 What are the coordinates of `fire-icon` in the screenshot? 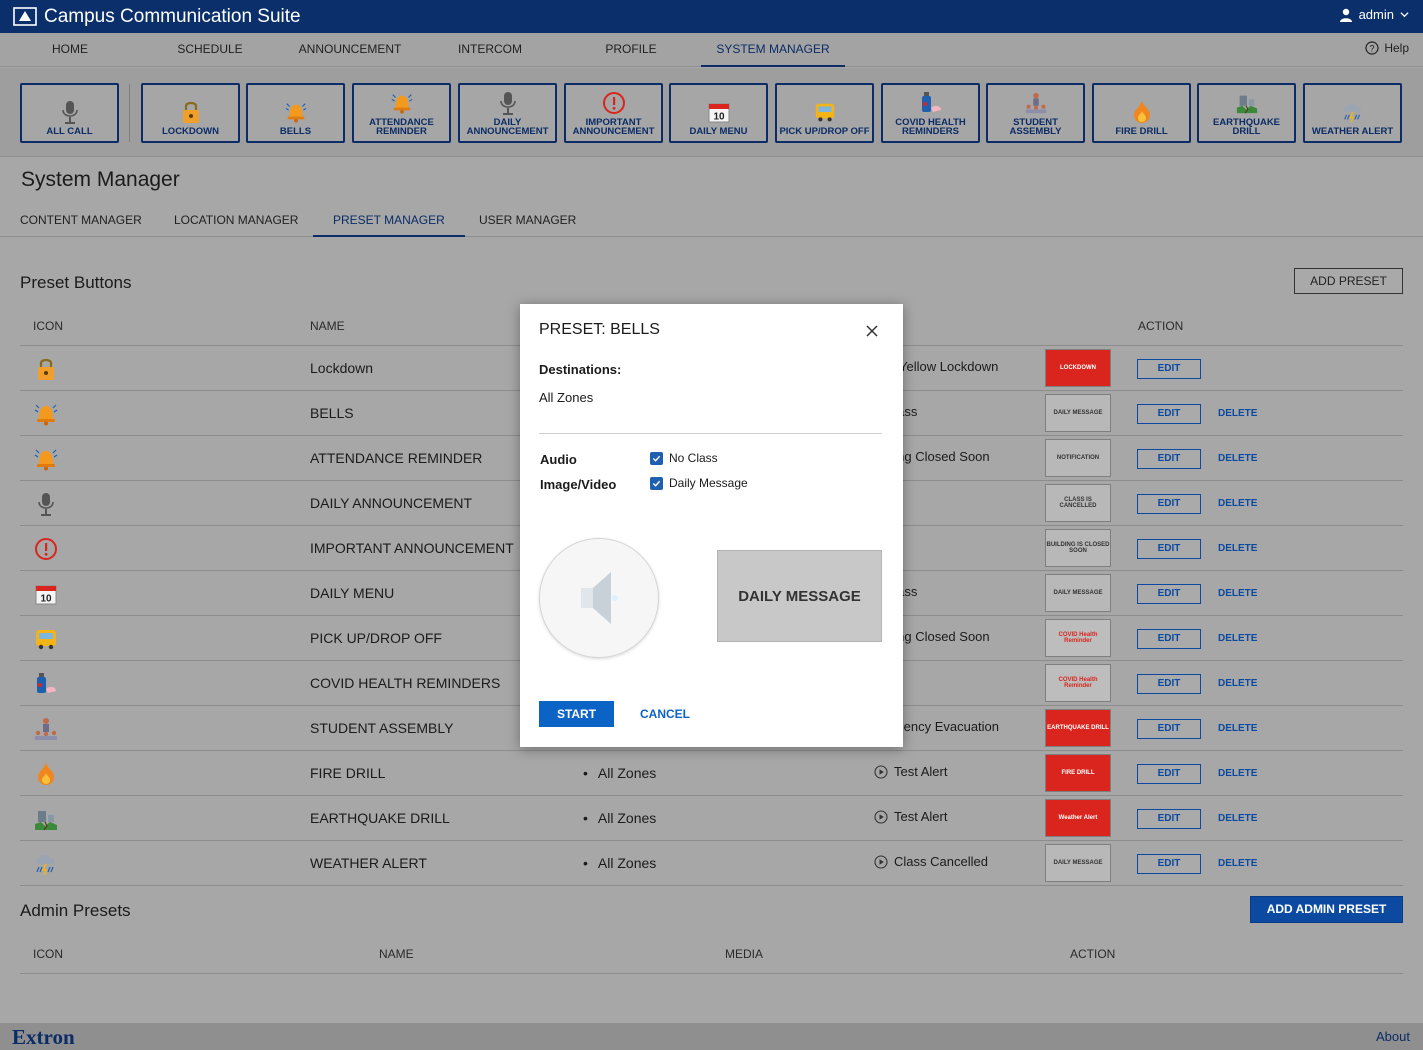 It's located at (1142, 112).